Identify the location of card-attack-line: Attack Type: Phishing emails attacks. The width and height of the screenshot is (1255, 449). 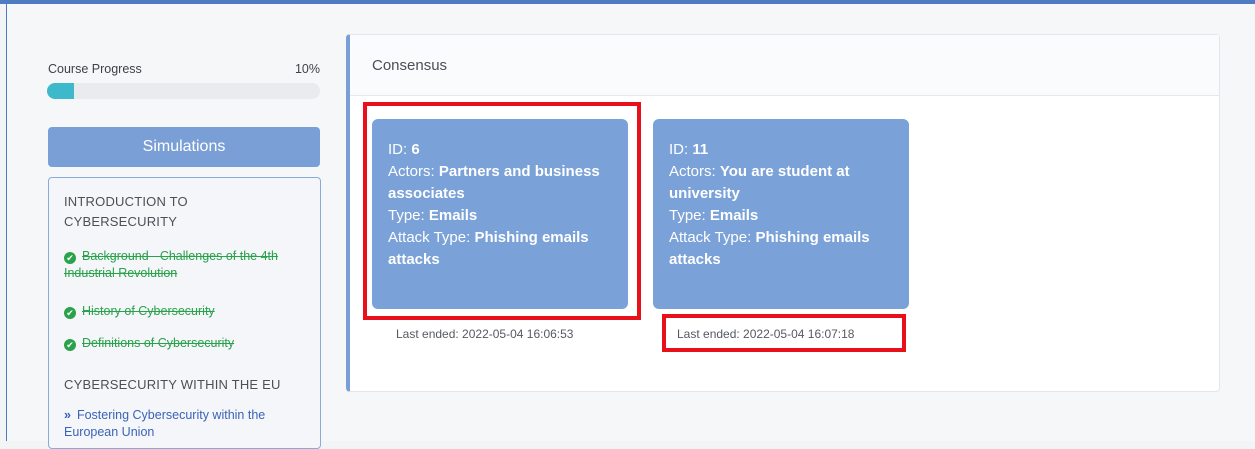
(781, 249).